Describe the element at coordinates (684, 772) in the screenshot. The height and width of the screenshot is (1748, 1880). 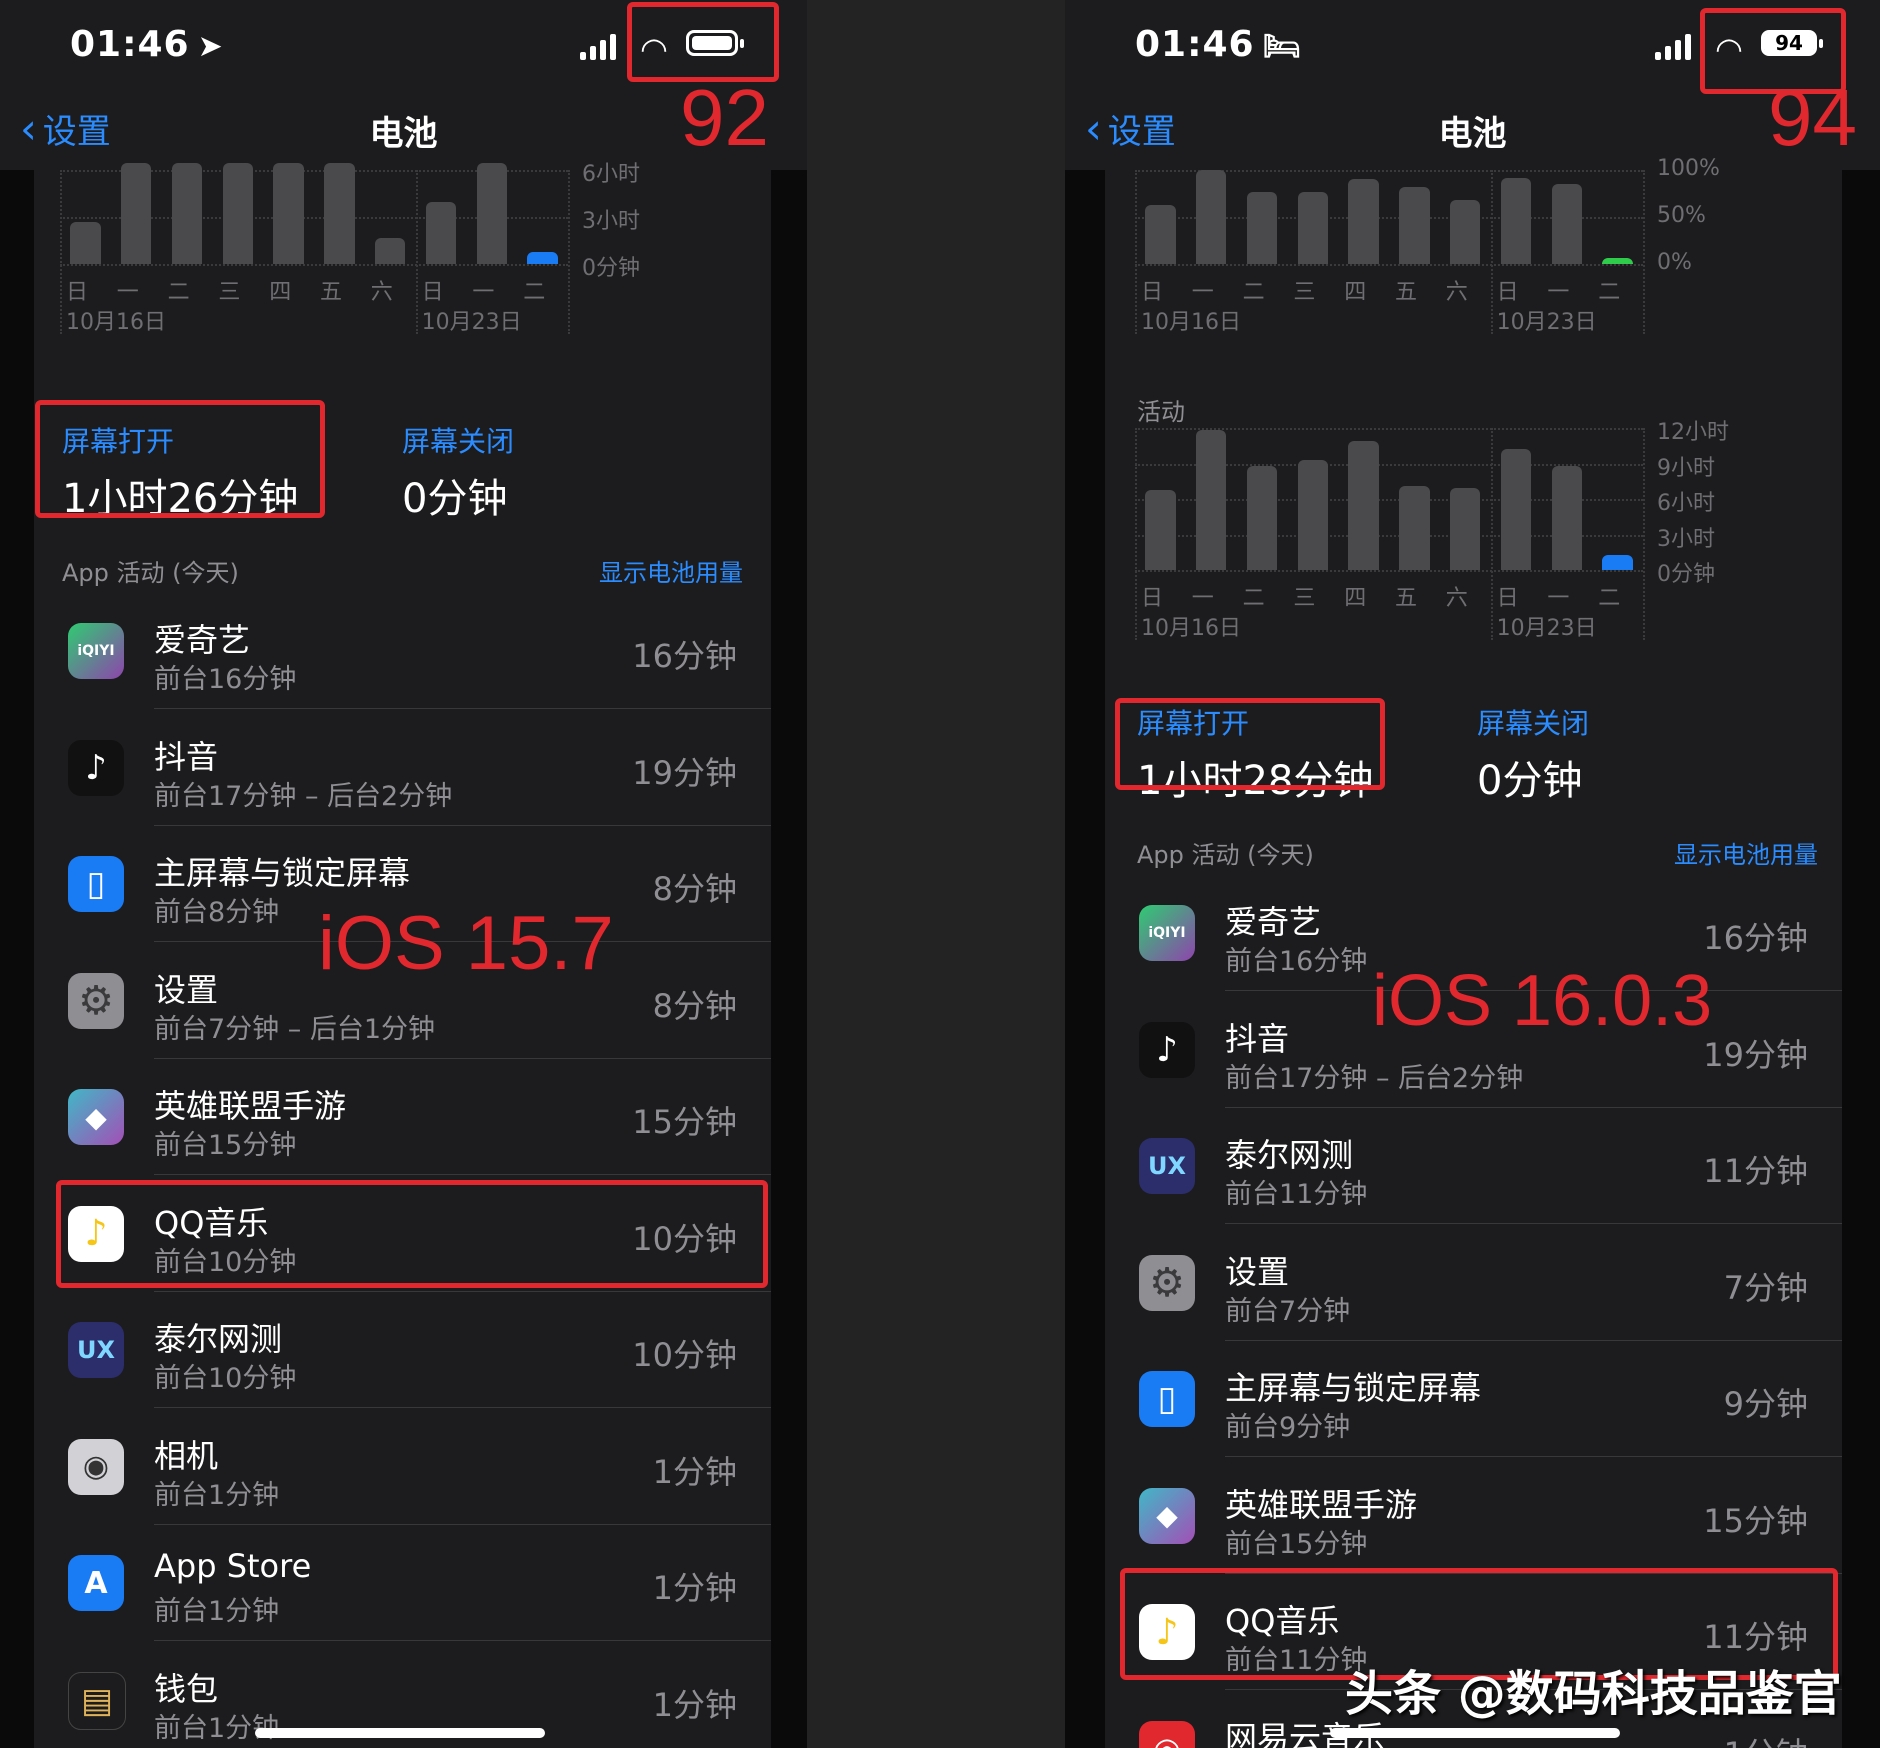
I see `app-usage-time: 19分钟` at that location.